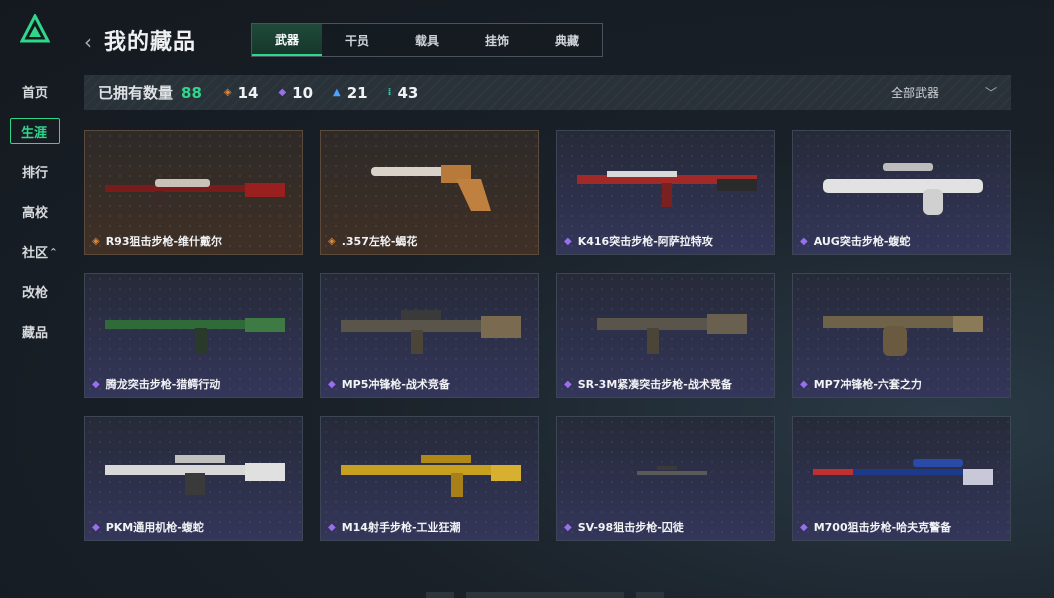 Image resolution: width=1054 pixels, height=598 pixels. Describe the element at coordinates (408, 92) in the screenshot. I see `stat-value: 43` at that location.